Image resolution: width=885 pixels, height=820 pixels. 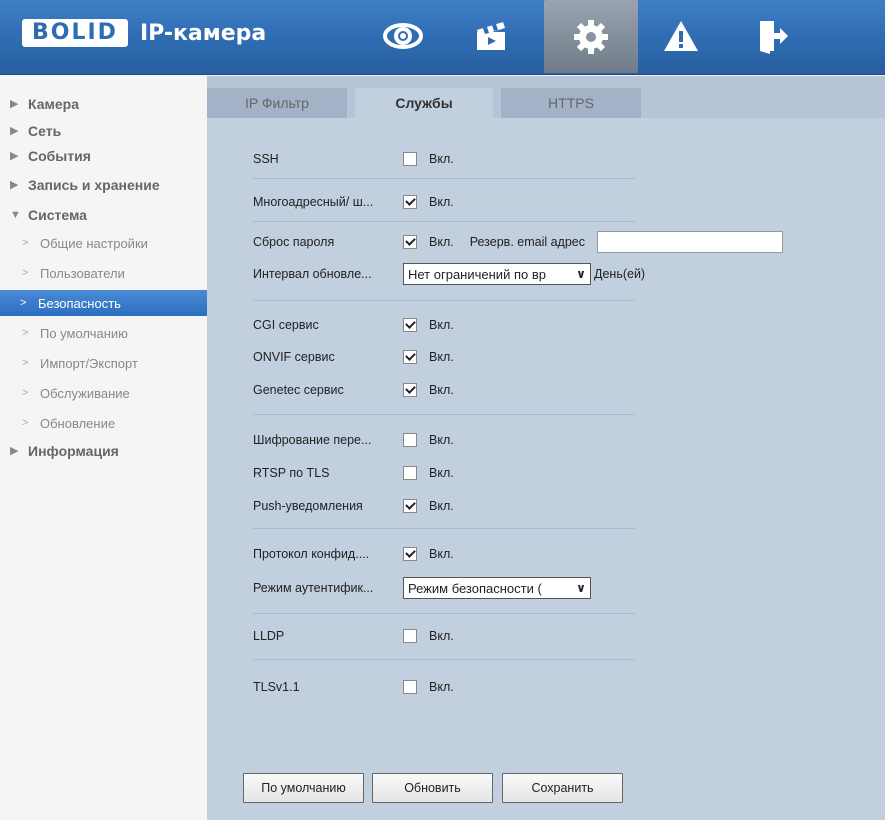 What do you see at coordinates (103, 333) in the screenshot?
I see `sidebar-item-defaults: > По умолчанию` at bounding box center [103, 333].